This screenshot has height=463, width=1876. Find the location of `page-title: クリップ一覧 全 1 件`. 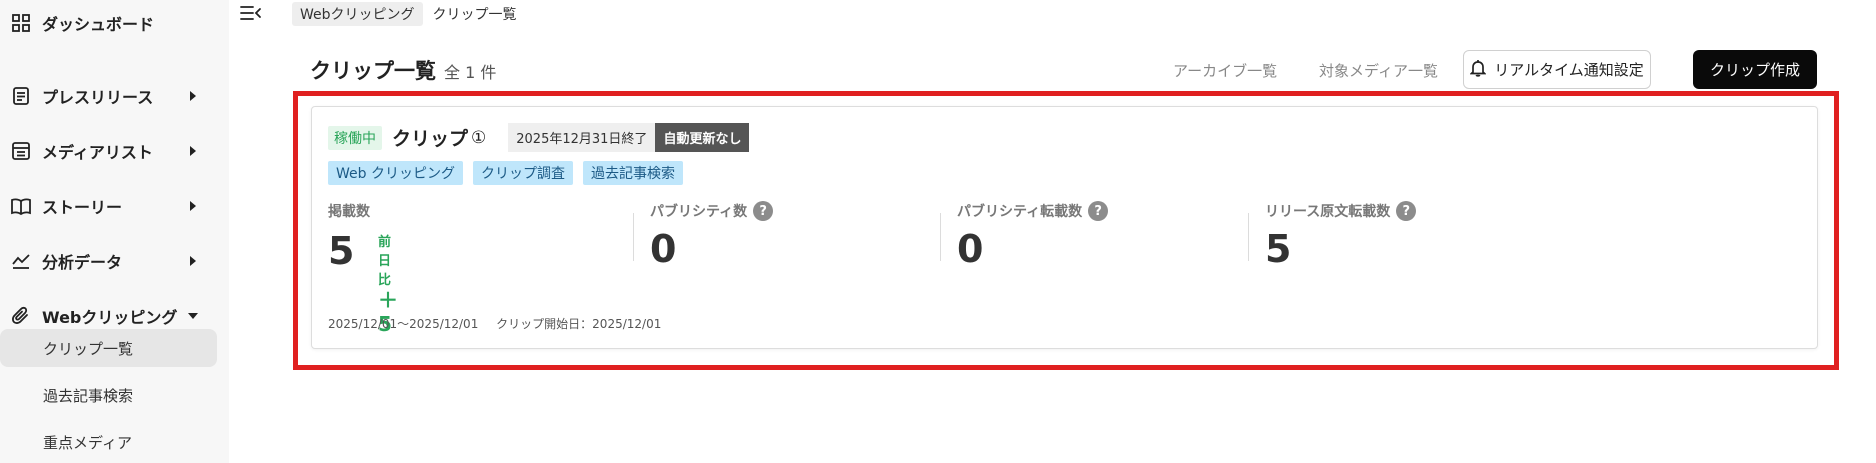

page-title: クリップ一覧 全 1 件 is located at coordinates (403, 70).